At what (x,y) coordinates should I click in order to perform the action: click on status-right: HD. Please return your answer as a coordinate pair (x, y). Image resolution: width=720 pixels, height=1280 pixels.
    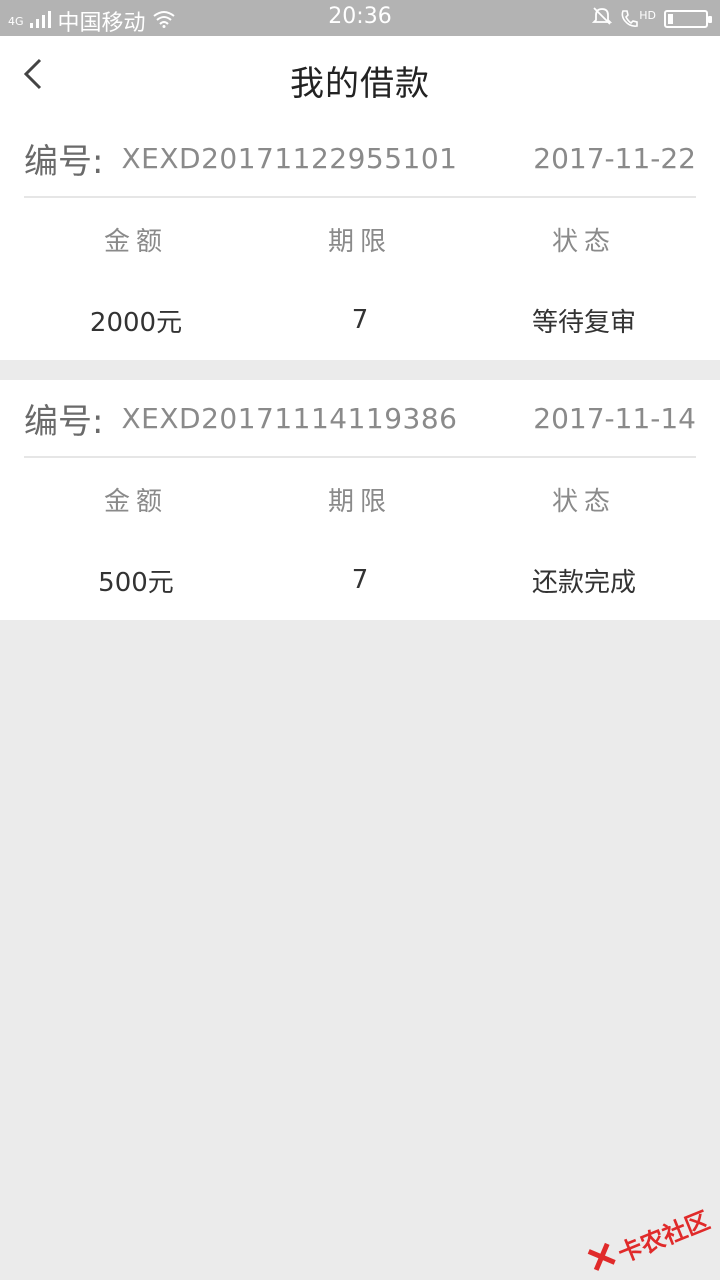
    Looking at the image, I should click on (652, 19).